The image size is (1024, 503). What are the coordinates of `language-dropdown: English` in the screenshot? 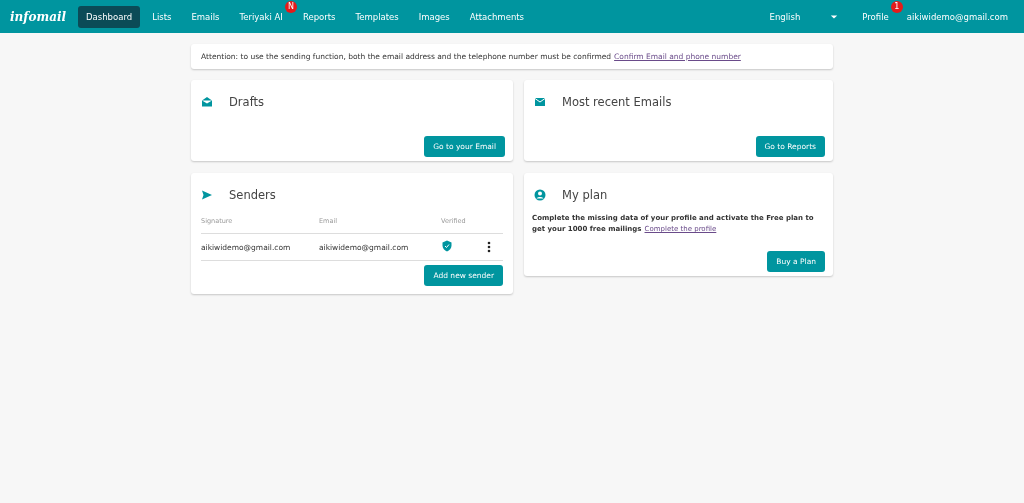 It's located at (804, 16).